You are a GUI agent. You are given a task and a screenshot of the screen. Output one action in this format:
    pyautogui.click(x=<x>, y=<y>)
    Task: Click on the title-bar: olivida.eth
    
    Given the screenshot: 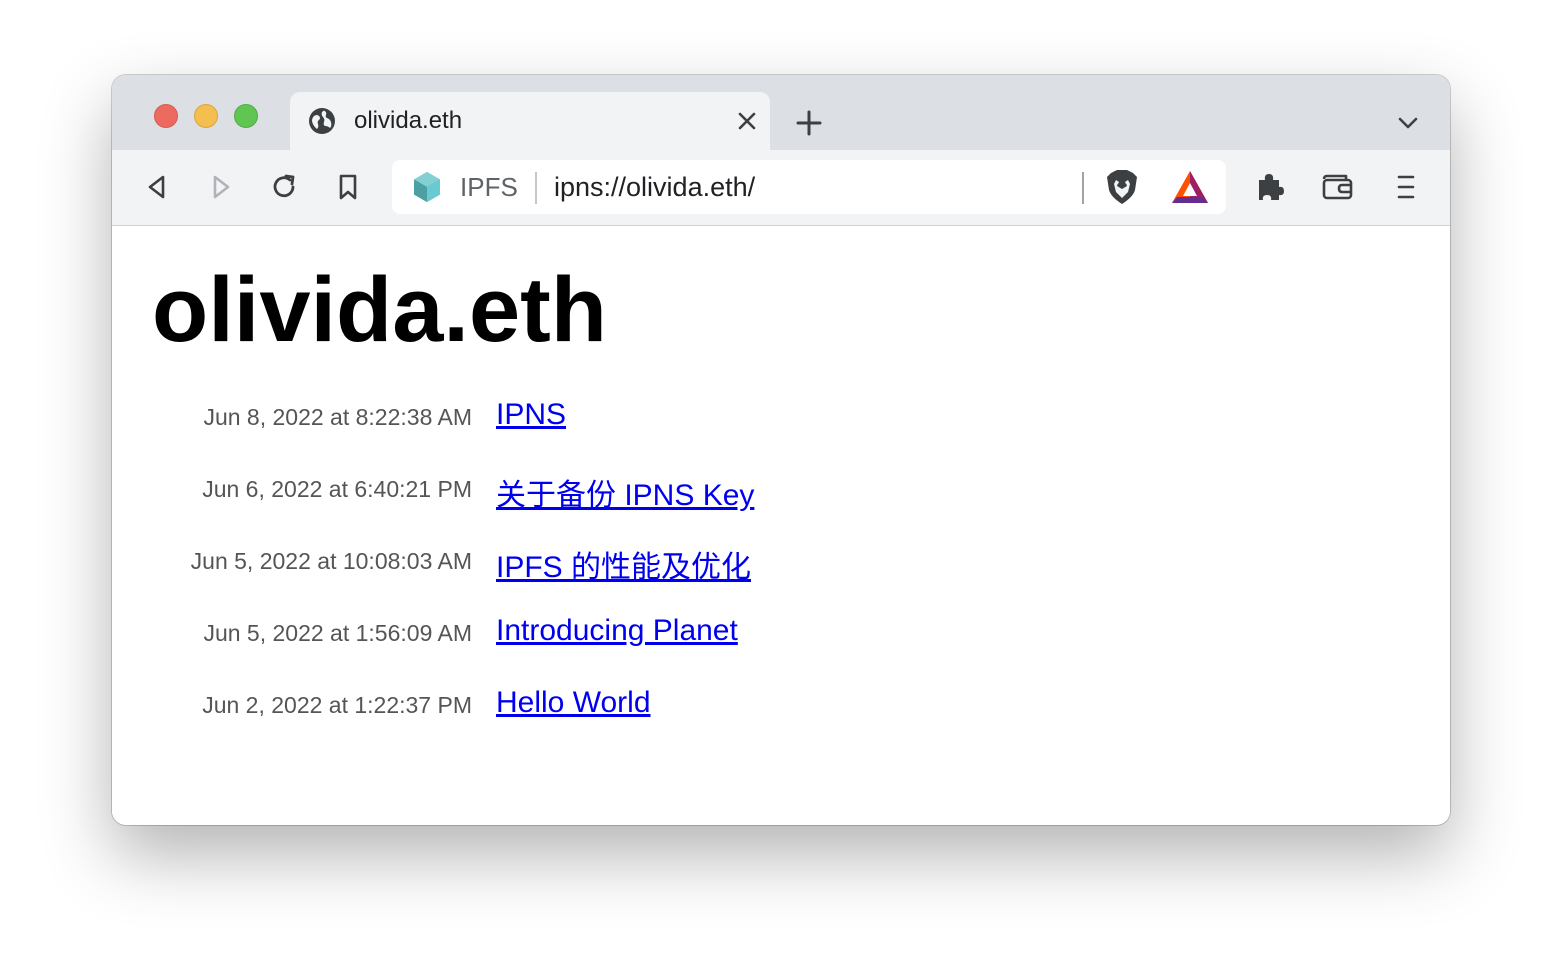 What is the action you would take?
    pyautogui.click(x=781, y=112)
    